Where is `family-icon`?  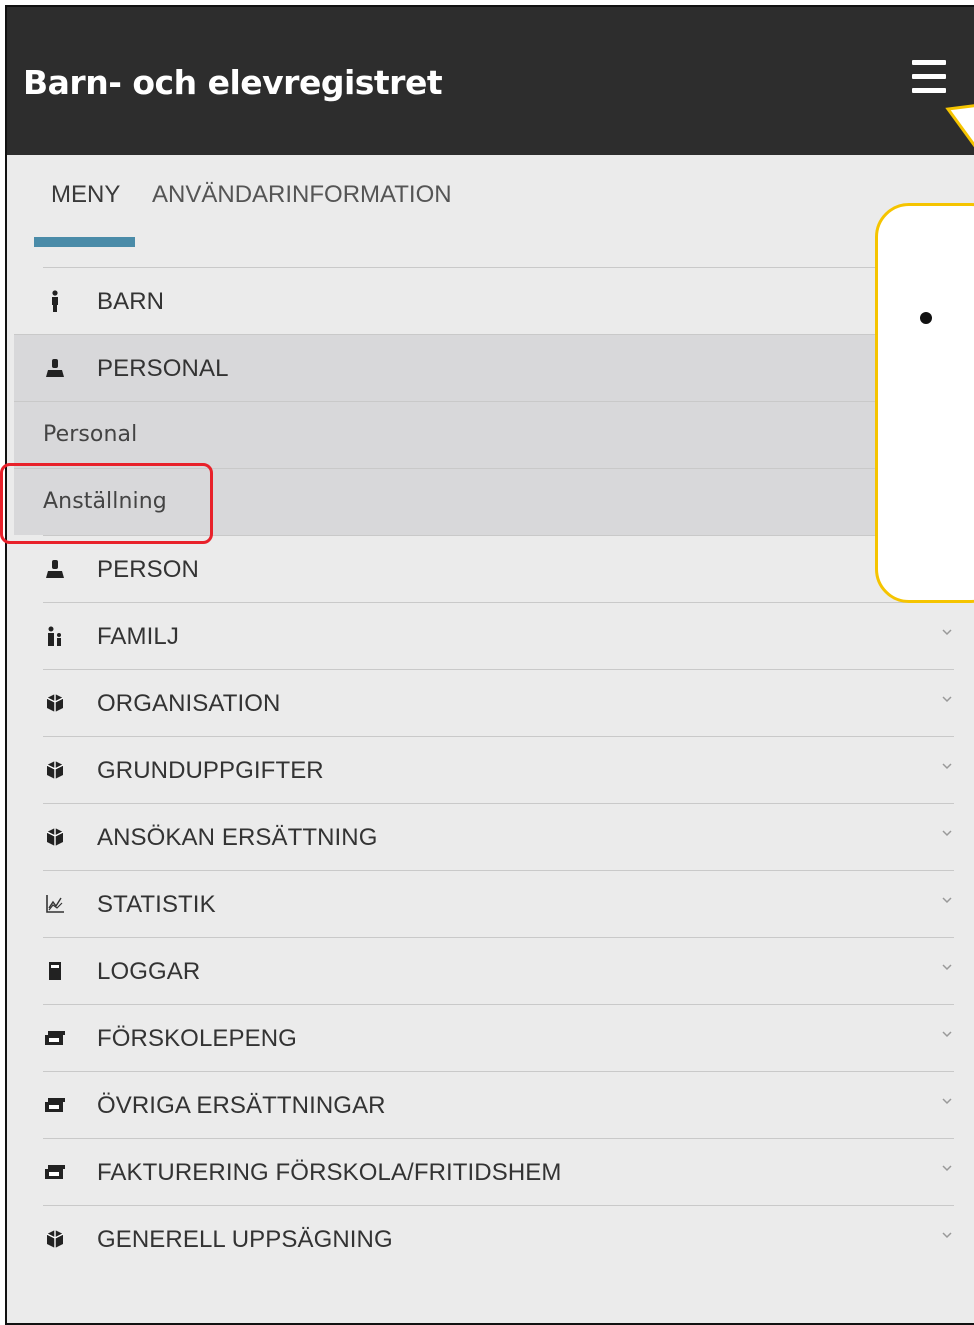 family-icon is located at coordinates (55, 636).